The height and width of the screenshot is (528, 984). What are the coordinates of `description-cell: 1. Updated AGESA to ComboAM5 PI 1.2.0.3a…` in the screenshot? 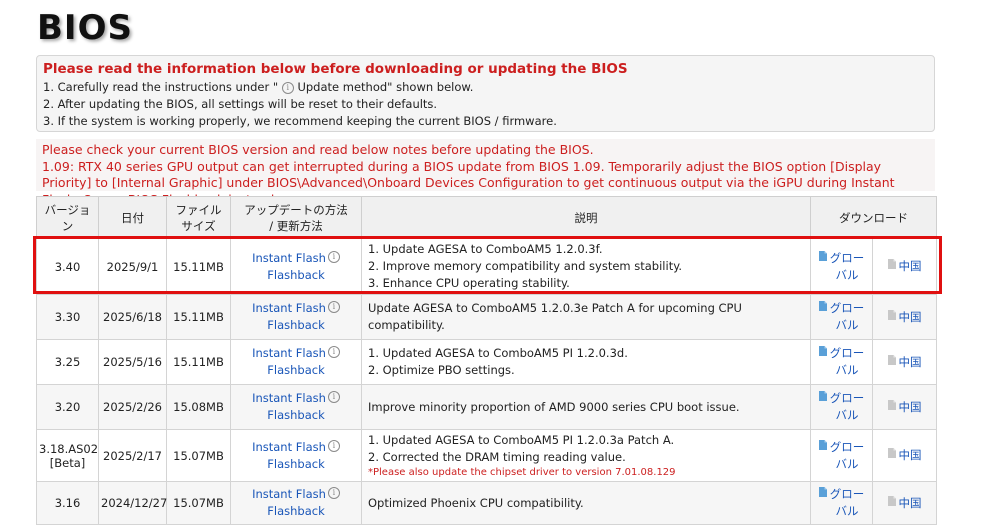 It's located at (586, 455).